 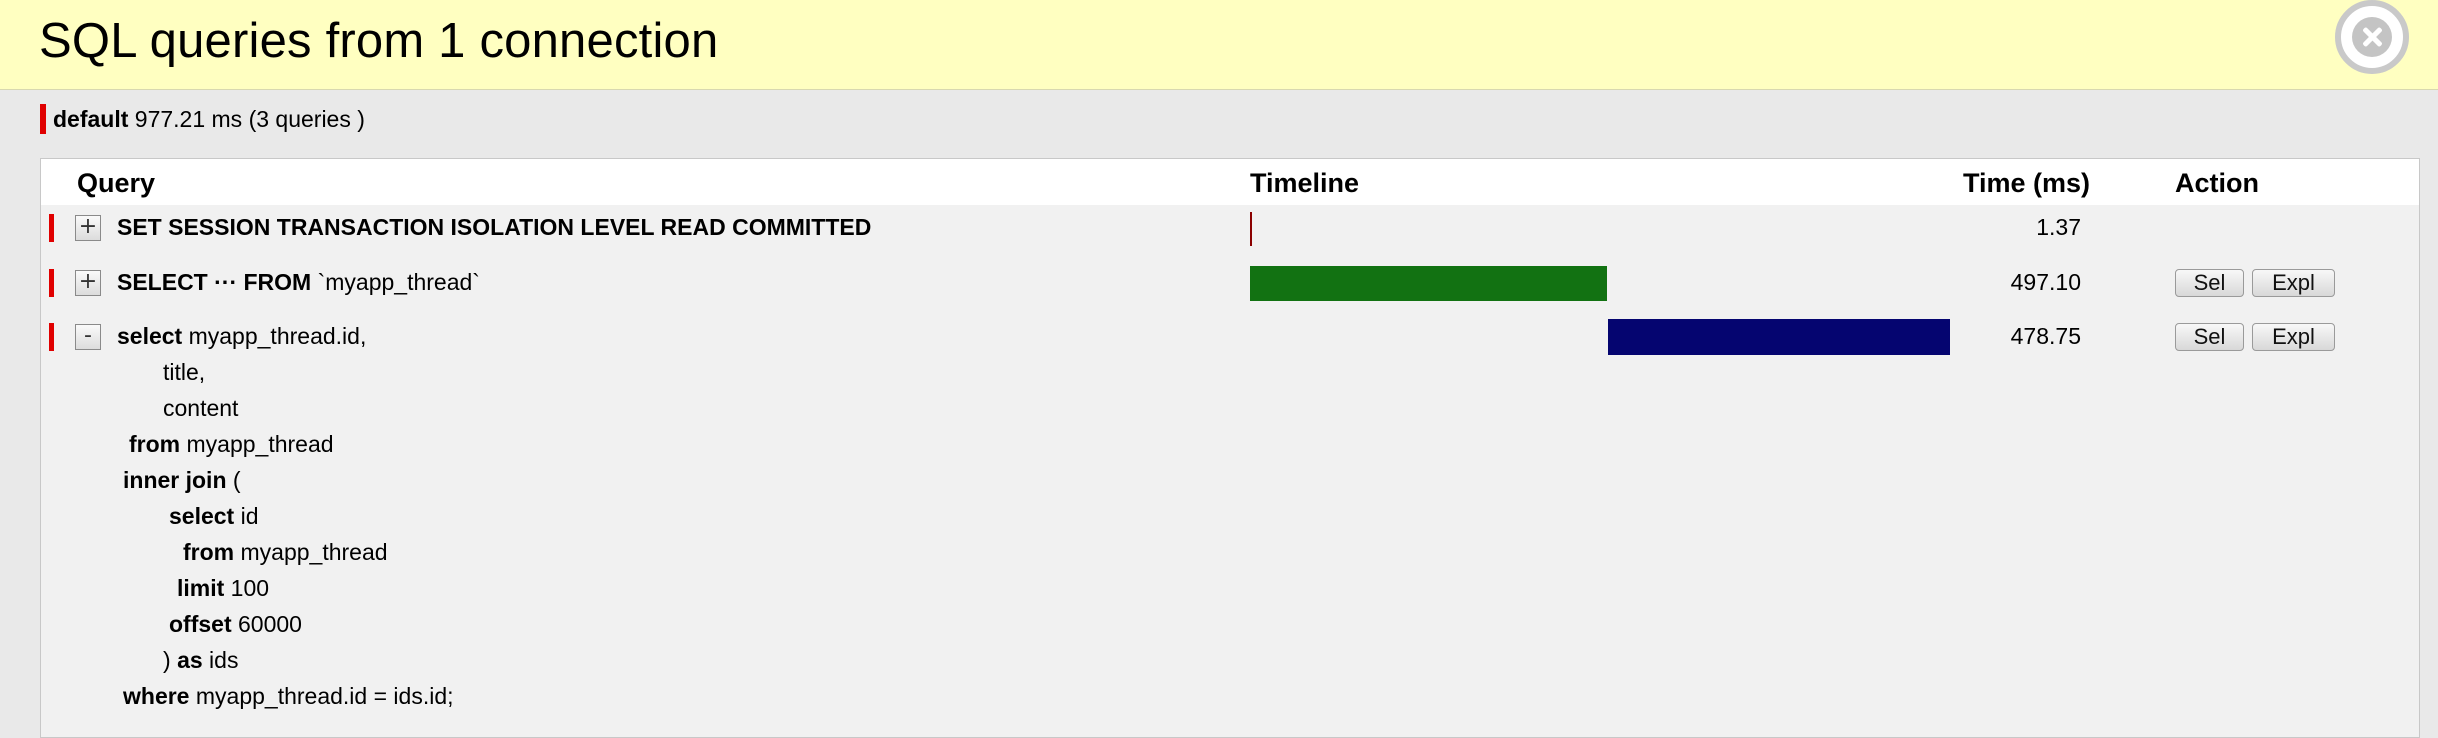 I want to click on sql-keyword: select, so click(x=150, y=336).